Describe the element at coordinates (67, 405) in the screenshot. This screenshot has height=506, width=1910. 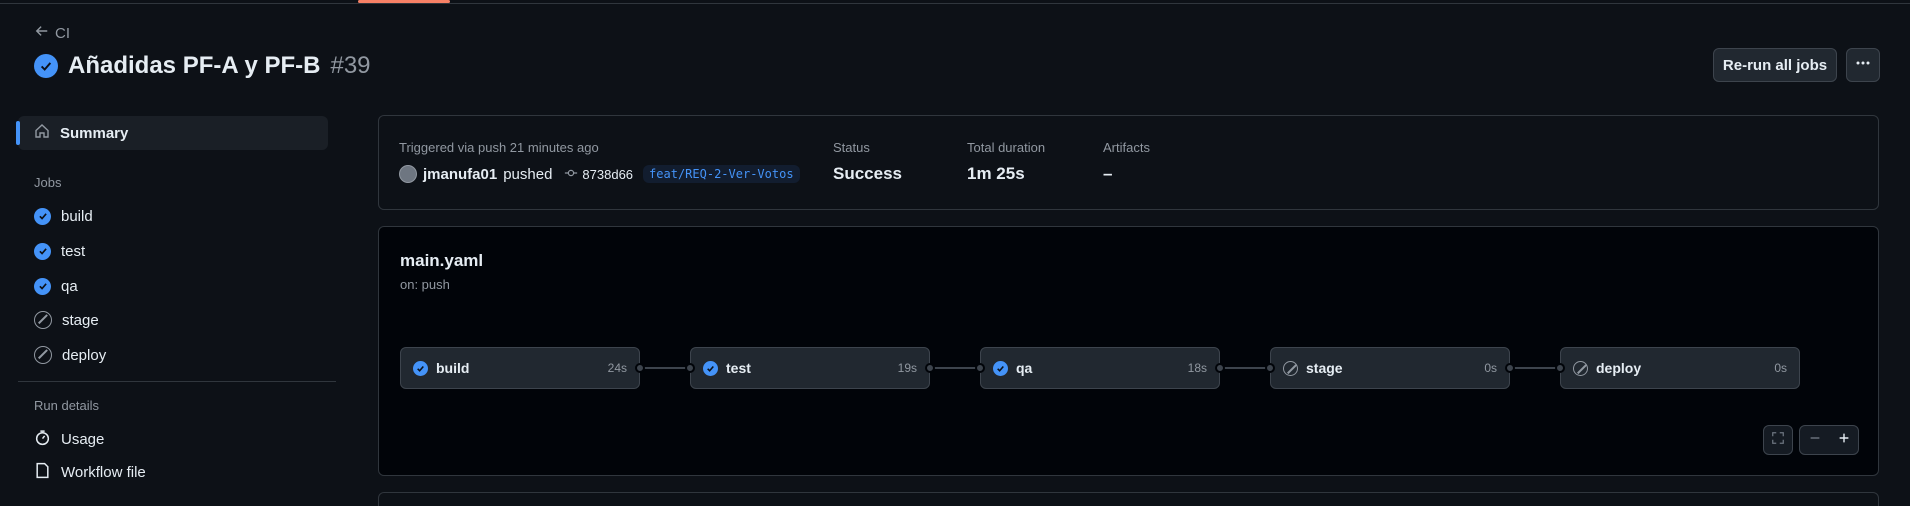
I see `run-details-heading: Run details` at that location.